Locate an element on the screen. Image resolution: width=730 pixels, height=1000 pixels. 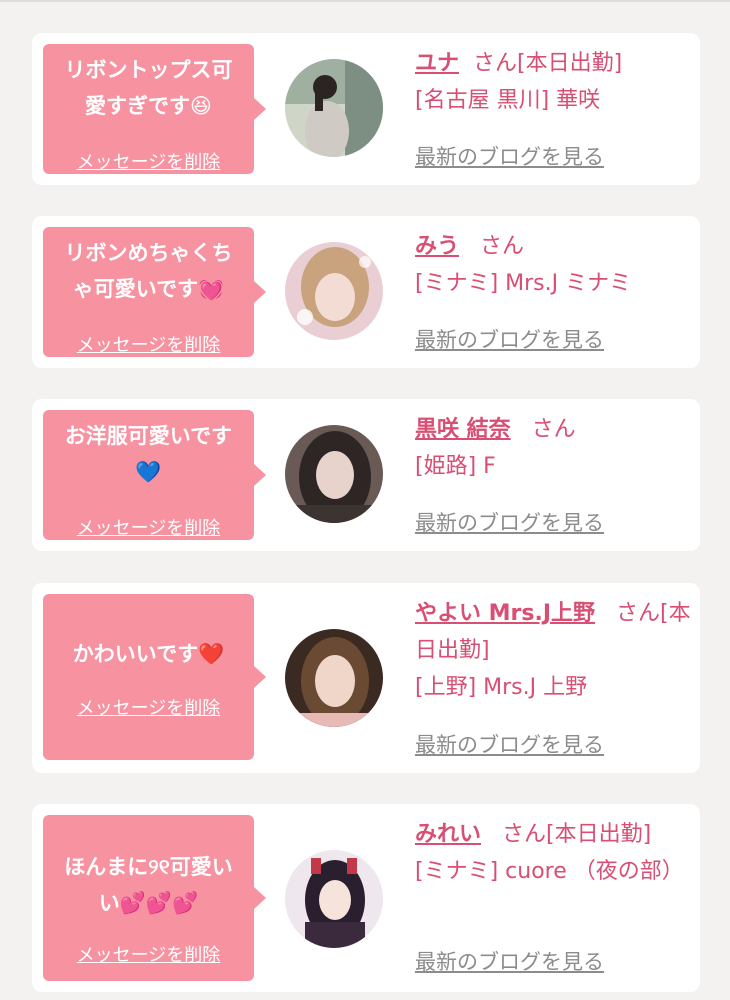
girl-name-link: 黒咲 結奈 is located at coordinates (463, 429).